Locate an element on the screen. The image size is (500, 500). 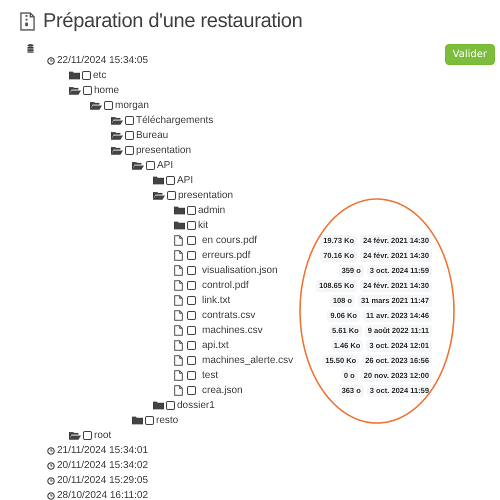
file-name: erreurs.pdf is located at coordinates (226, 255).